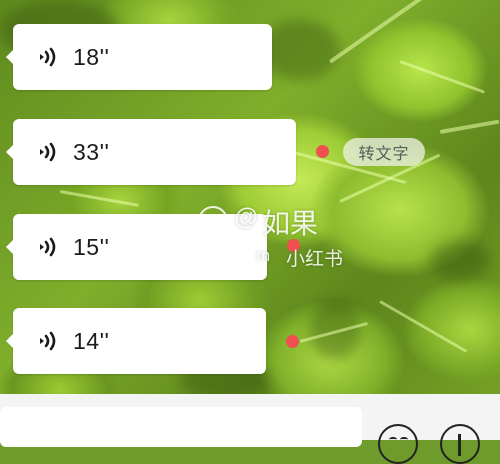 This screenshot has width=500, height=464. What do you see at coordinates (91, 56) in the screenshot?
I see `voice-duration: 18''` at bounding box center [91, 56].